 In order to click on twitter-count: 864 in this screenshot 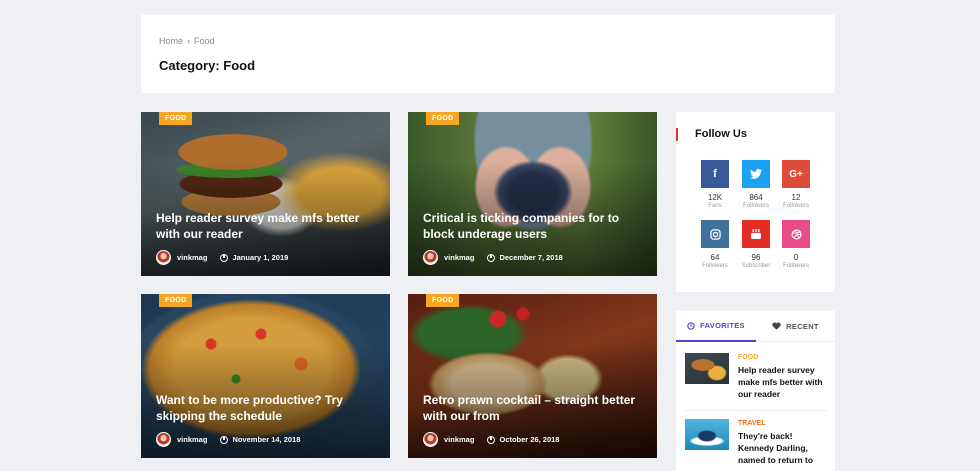, I will do `click(756, 197)`.